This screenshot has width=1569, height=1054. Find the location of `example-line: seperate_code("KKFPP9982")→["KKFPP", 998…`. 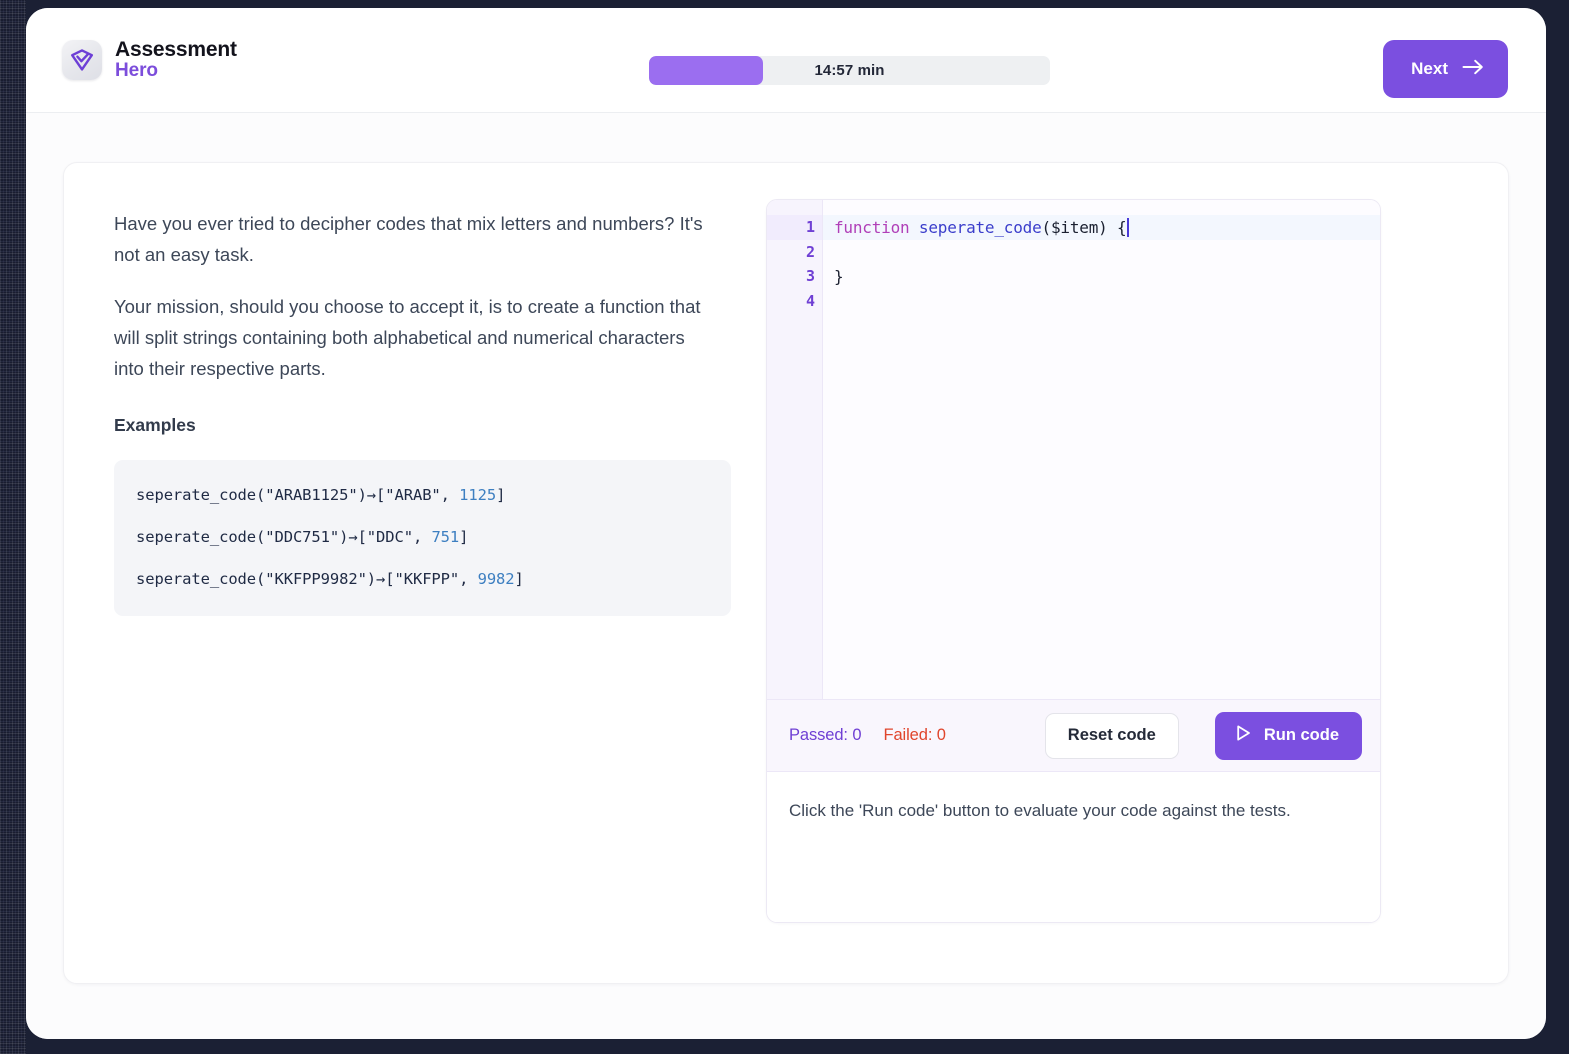

example-line: seperate_code("KKFPP9982")→["KKFPP", 998… is located at coordinates (422, 579).